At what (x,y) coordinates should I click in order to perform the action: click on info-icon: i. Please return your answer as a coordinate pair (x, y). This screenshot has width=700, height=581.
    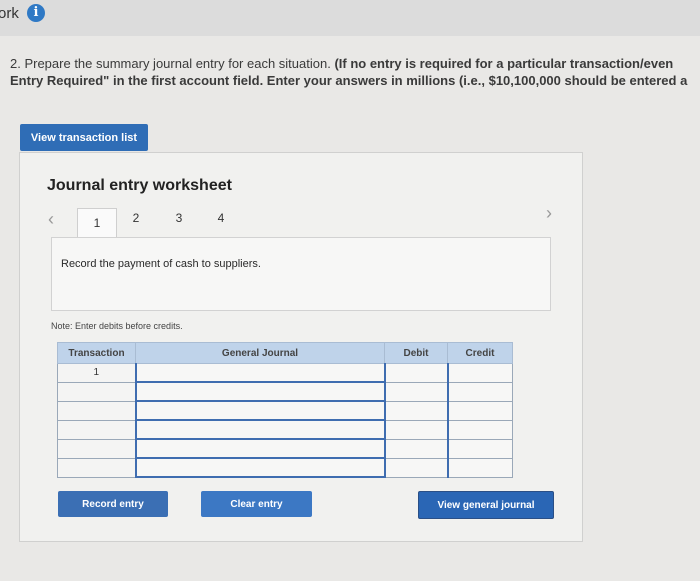
    Looking at the image, I should click on (36, 13).